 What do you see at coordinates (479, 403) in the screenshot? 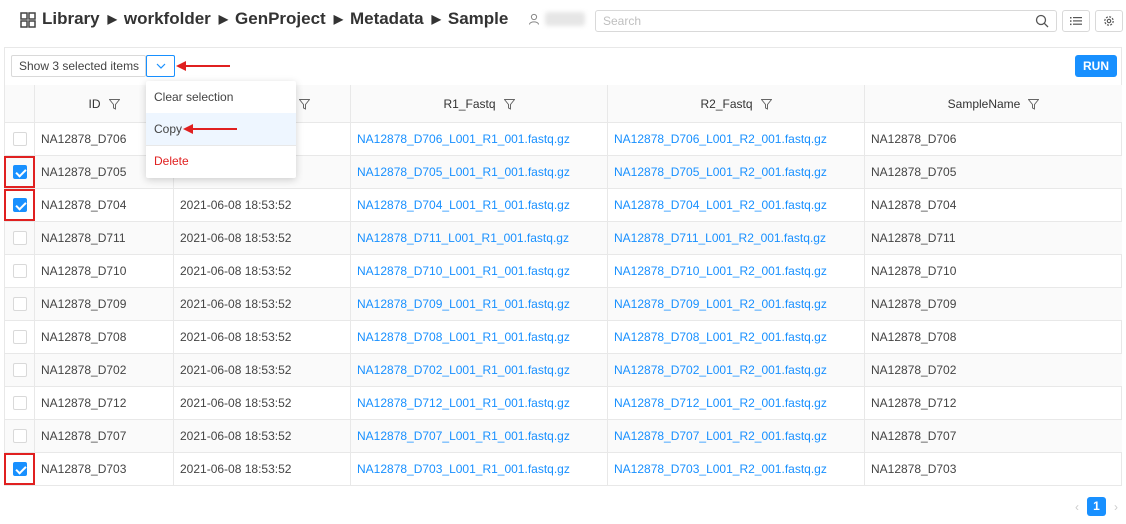
I see `cell-r1-fastq: NA12878_D712_L001_R1_001.fastq.gz` at bounding box center [479, 403].